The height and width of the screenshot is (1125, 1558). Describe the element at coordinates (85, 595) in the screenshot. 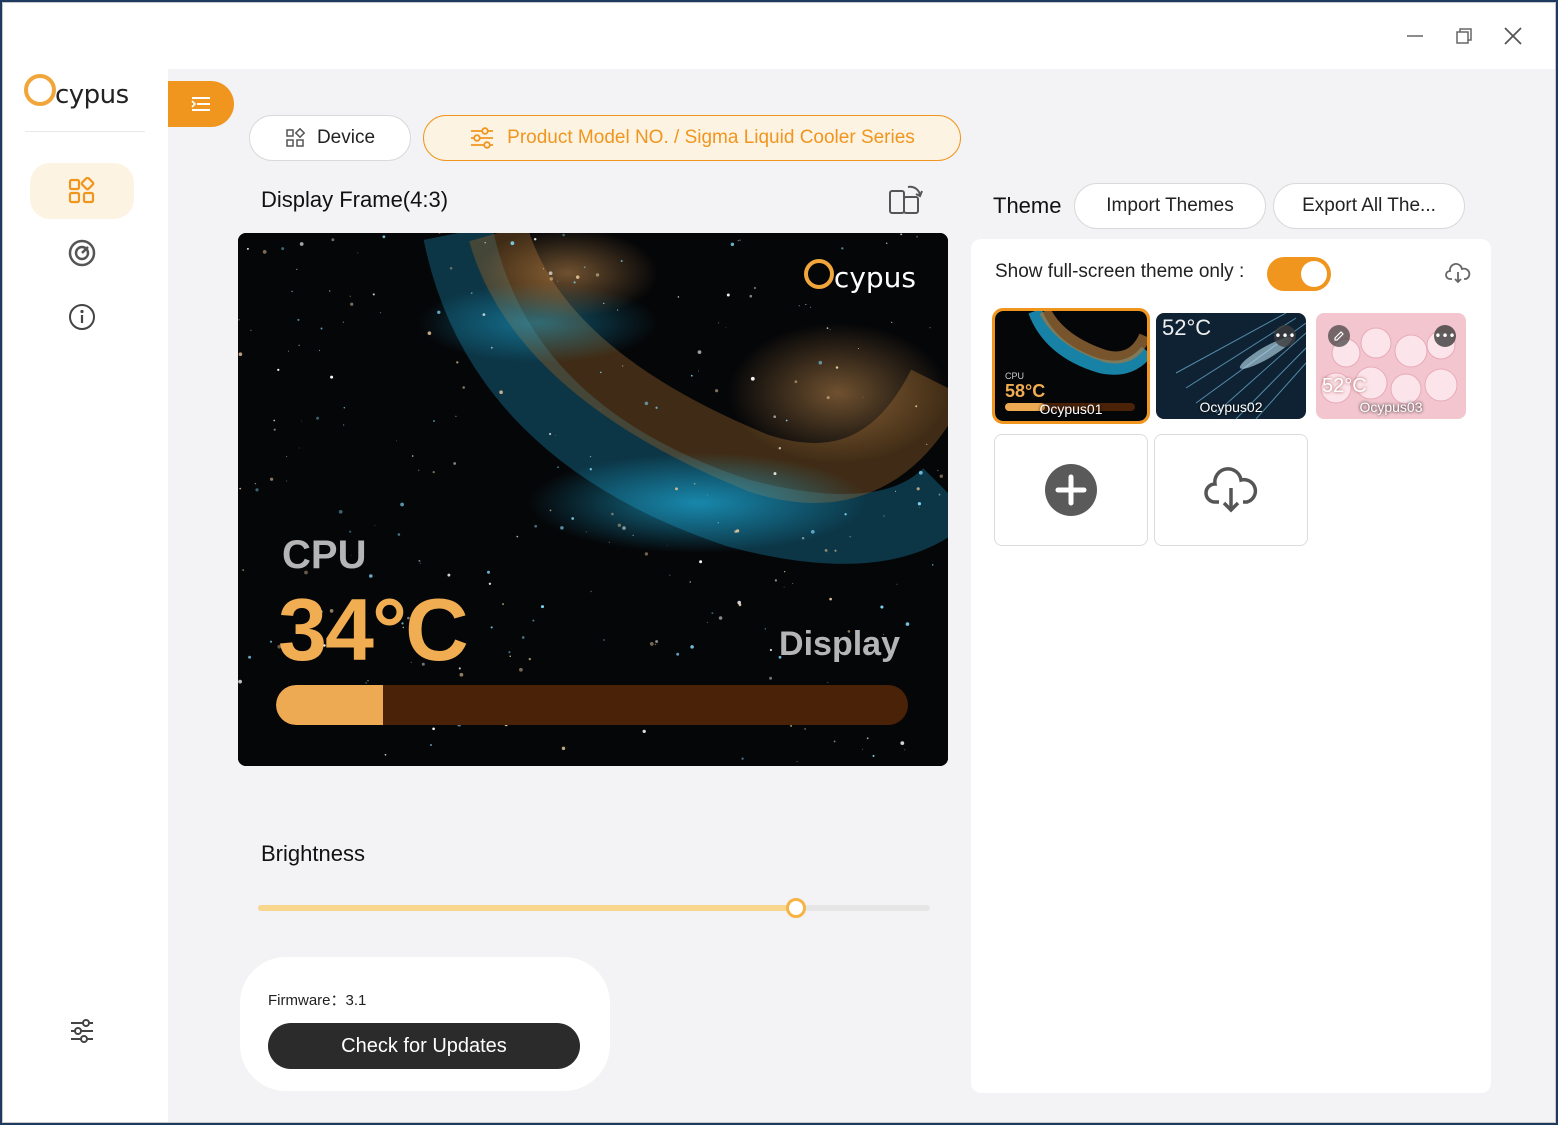

I see `sidebar: cypus` at that location.